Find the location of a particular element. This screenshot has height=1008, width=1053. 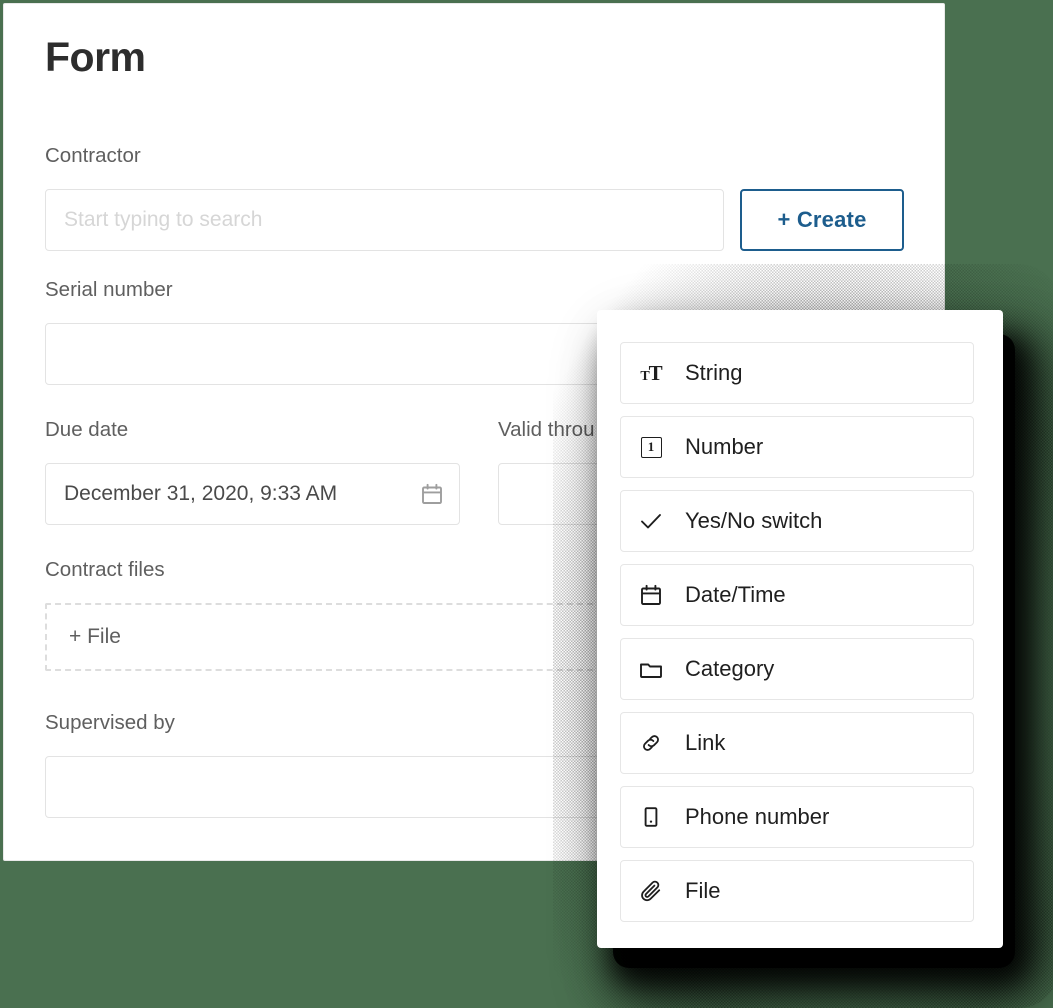

menu-item-phone-number: Phone number is located at coordinates (797, 817).